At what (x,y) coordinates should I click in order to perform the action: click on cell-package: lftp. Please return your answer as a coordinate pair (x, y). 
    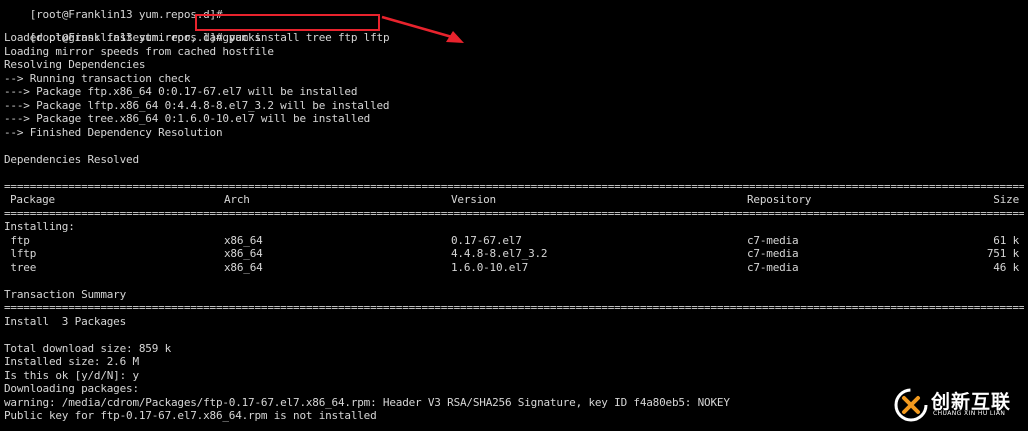
    Looking at the image, I should click on (20, 253).